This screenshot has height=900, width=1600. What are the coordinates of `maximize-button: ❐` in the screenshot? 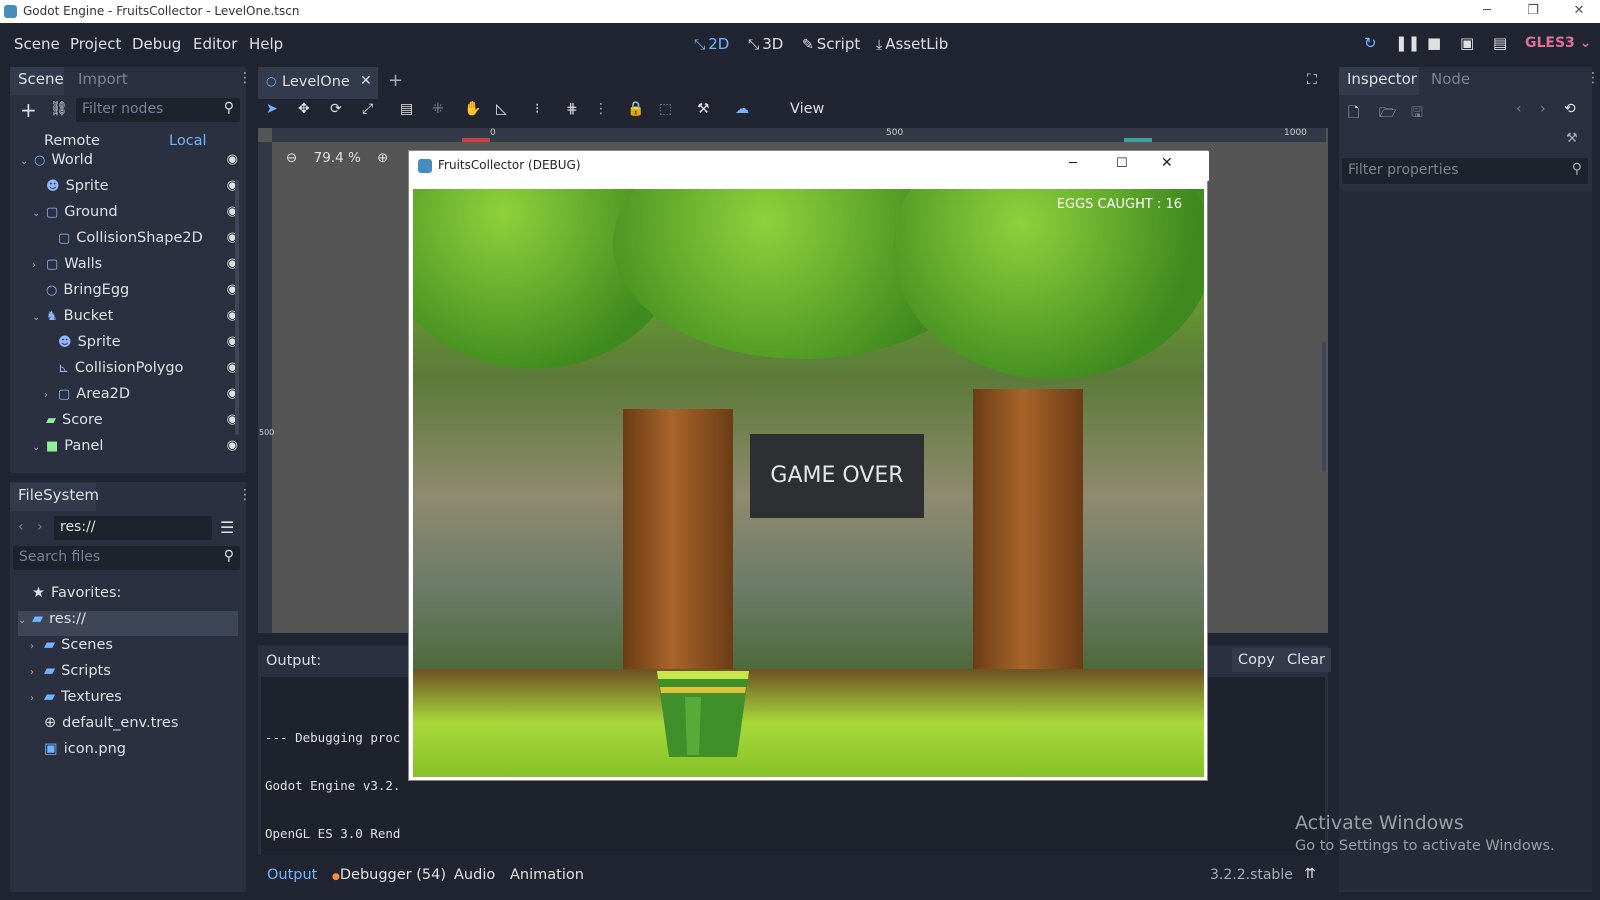 It's located at (1533, 11).